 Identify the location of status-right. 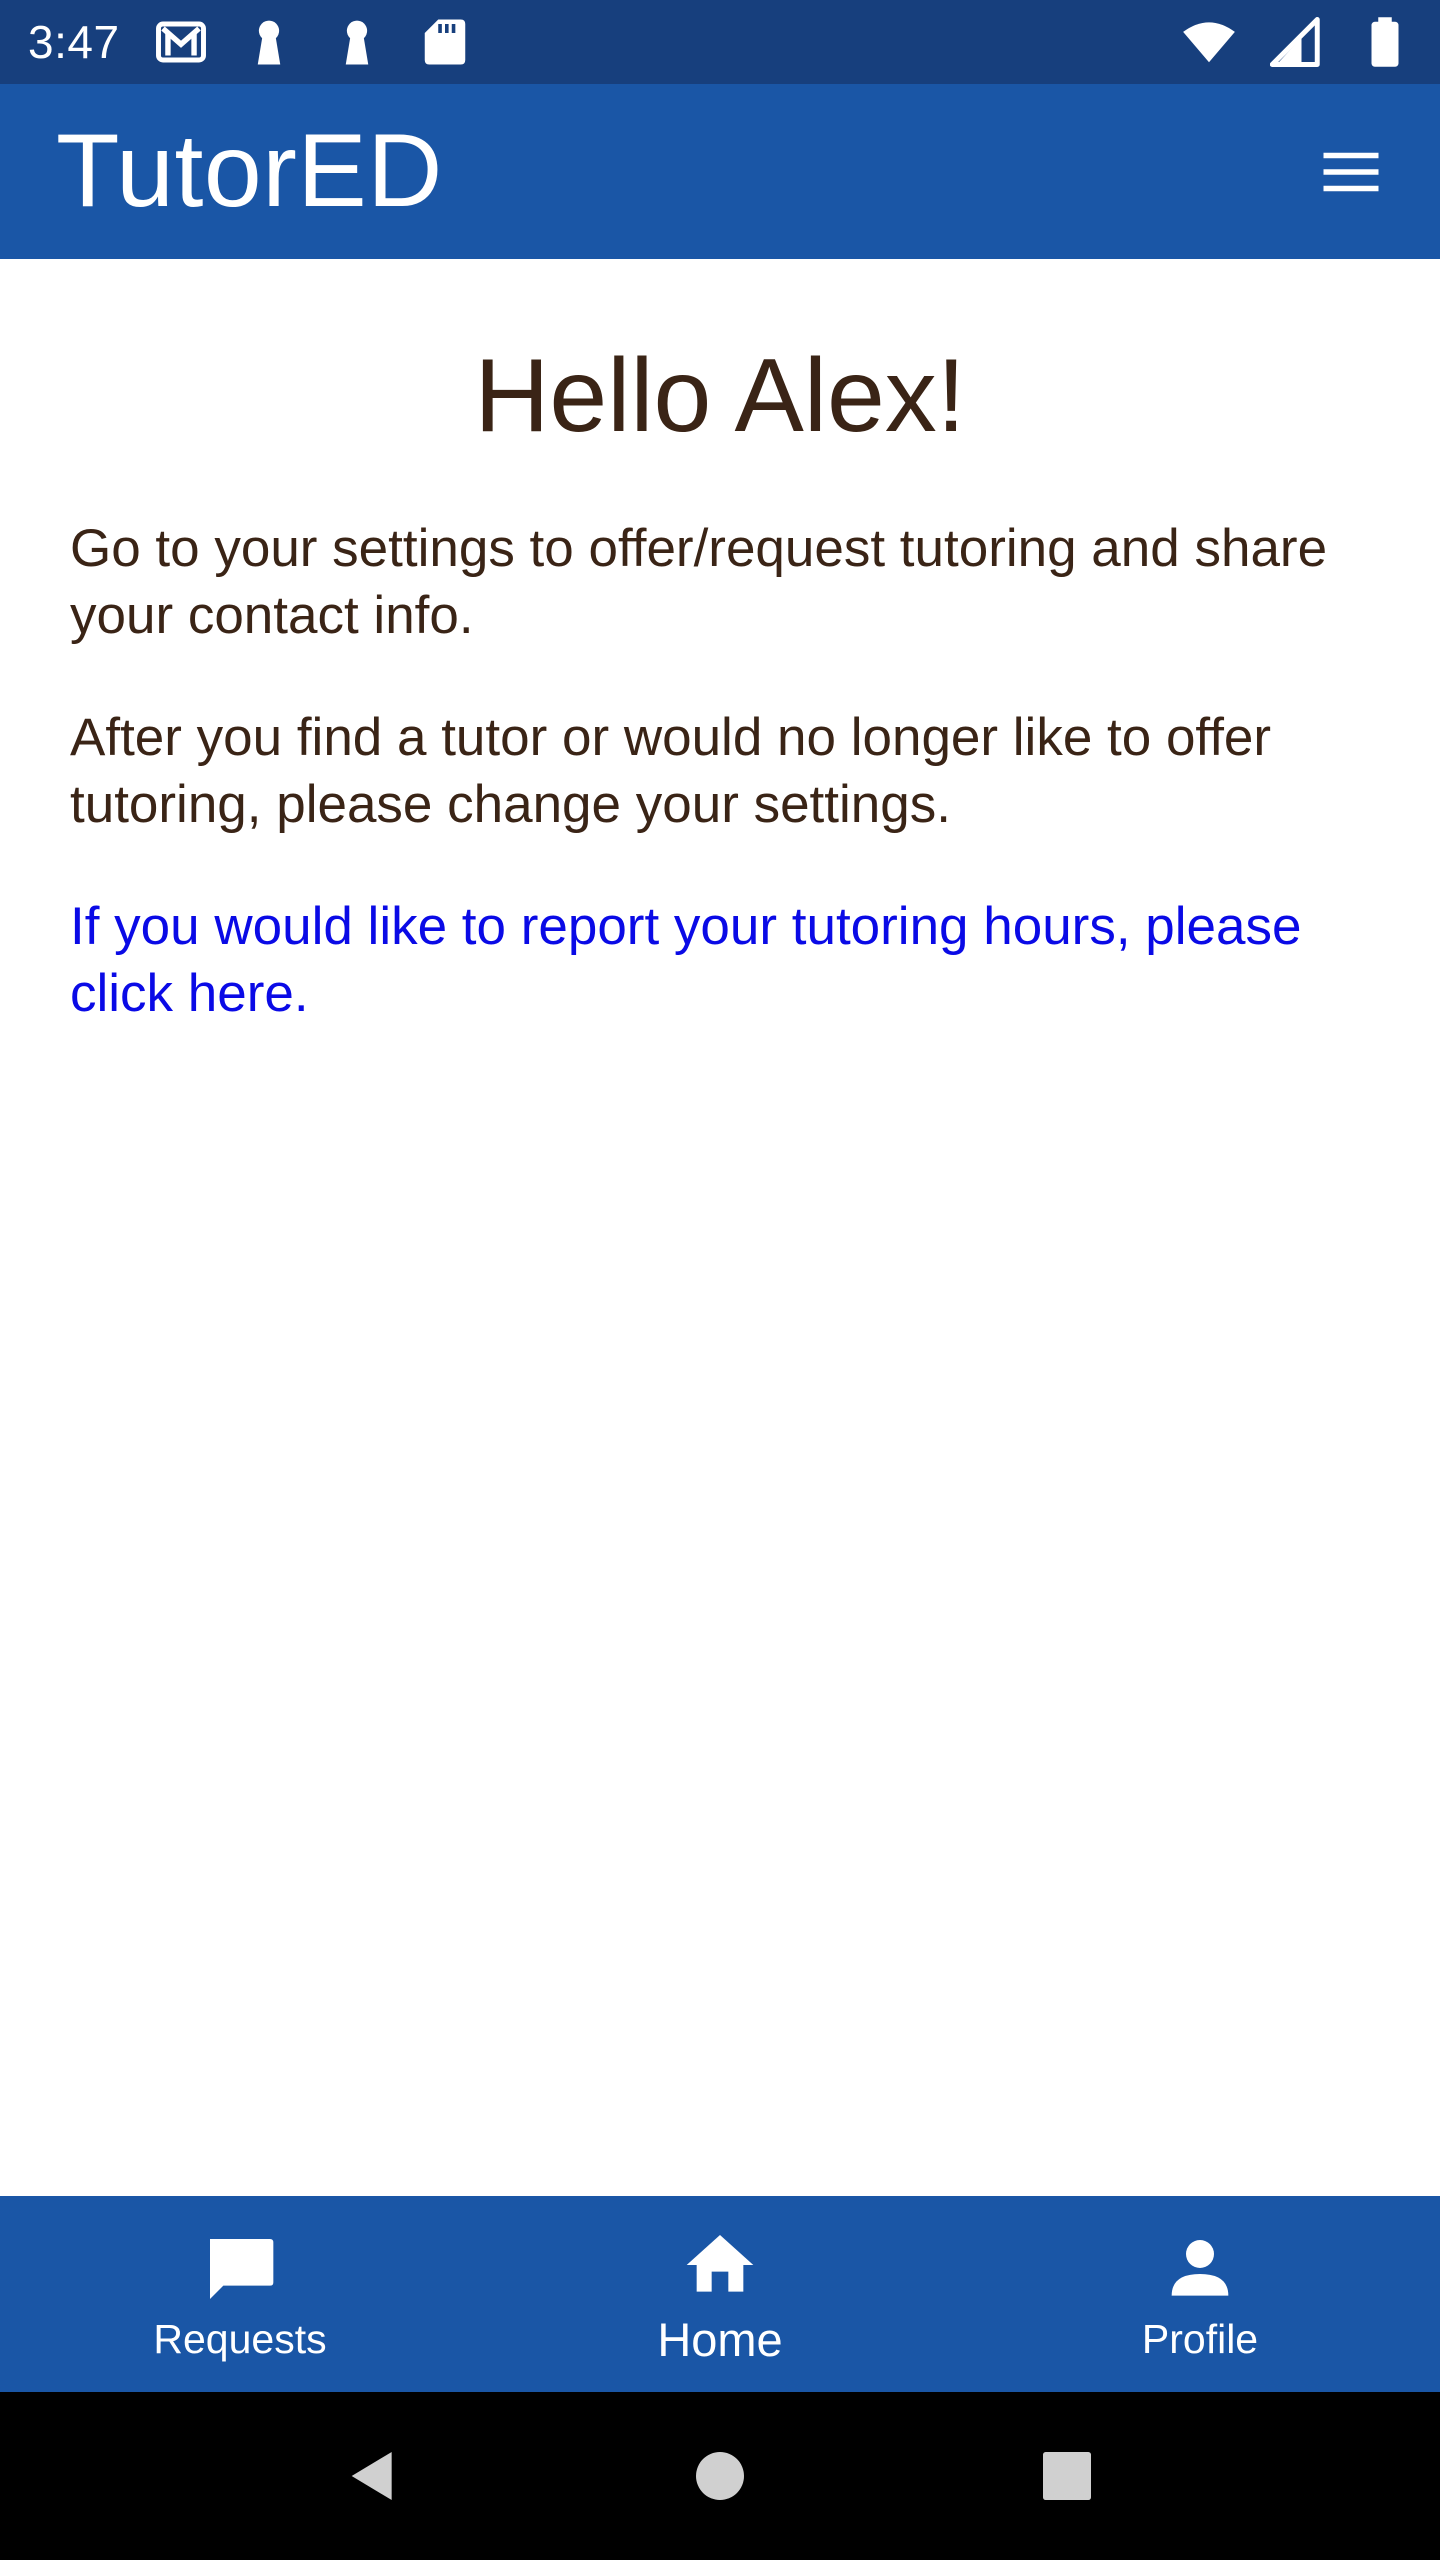
(1297, 42).